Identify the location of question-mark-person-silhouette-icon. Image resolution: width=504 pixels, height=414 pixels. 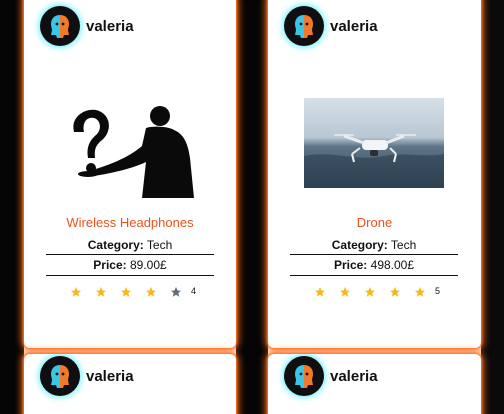
(130, 152).